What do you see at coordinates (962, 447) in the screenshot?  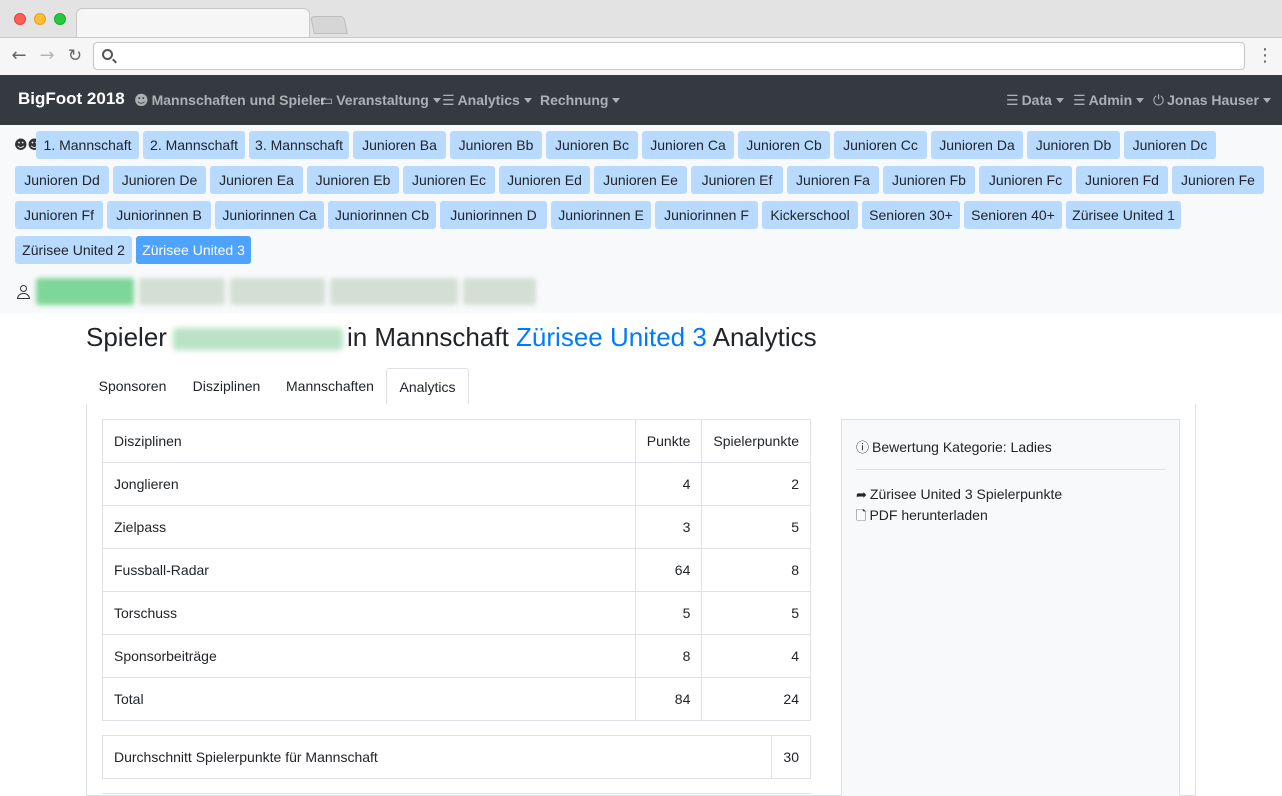 I see `side-title-text: Bewertung Kategorie: Ladies` at bounding box center [962, 447].